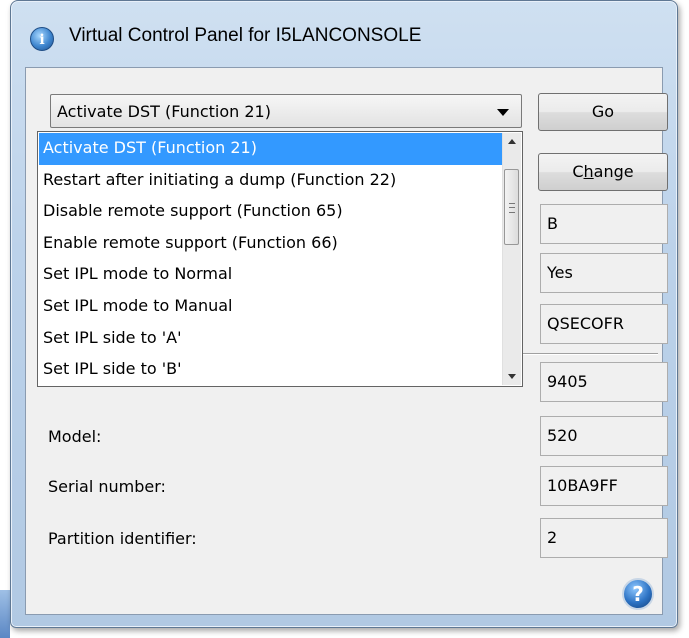 The height and width of the screenshot is (638, 689). What do you see at coordinates (245, 35) in the screenshot?
I see `window-title: Virtual Control Panel for I5LANCONSOLE` at bounding box center [245, 35].